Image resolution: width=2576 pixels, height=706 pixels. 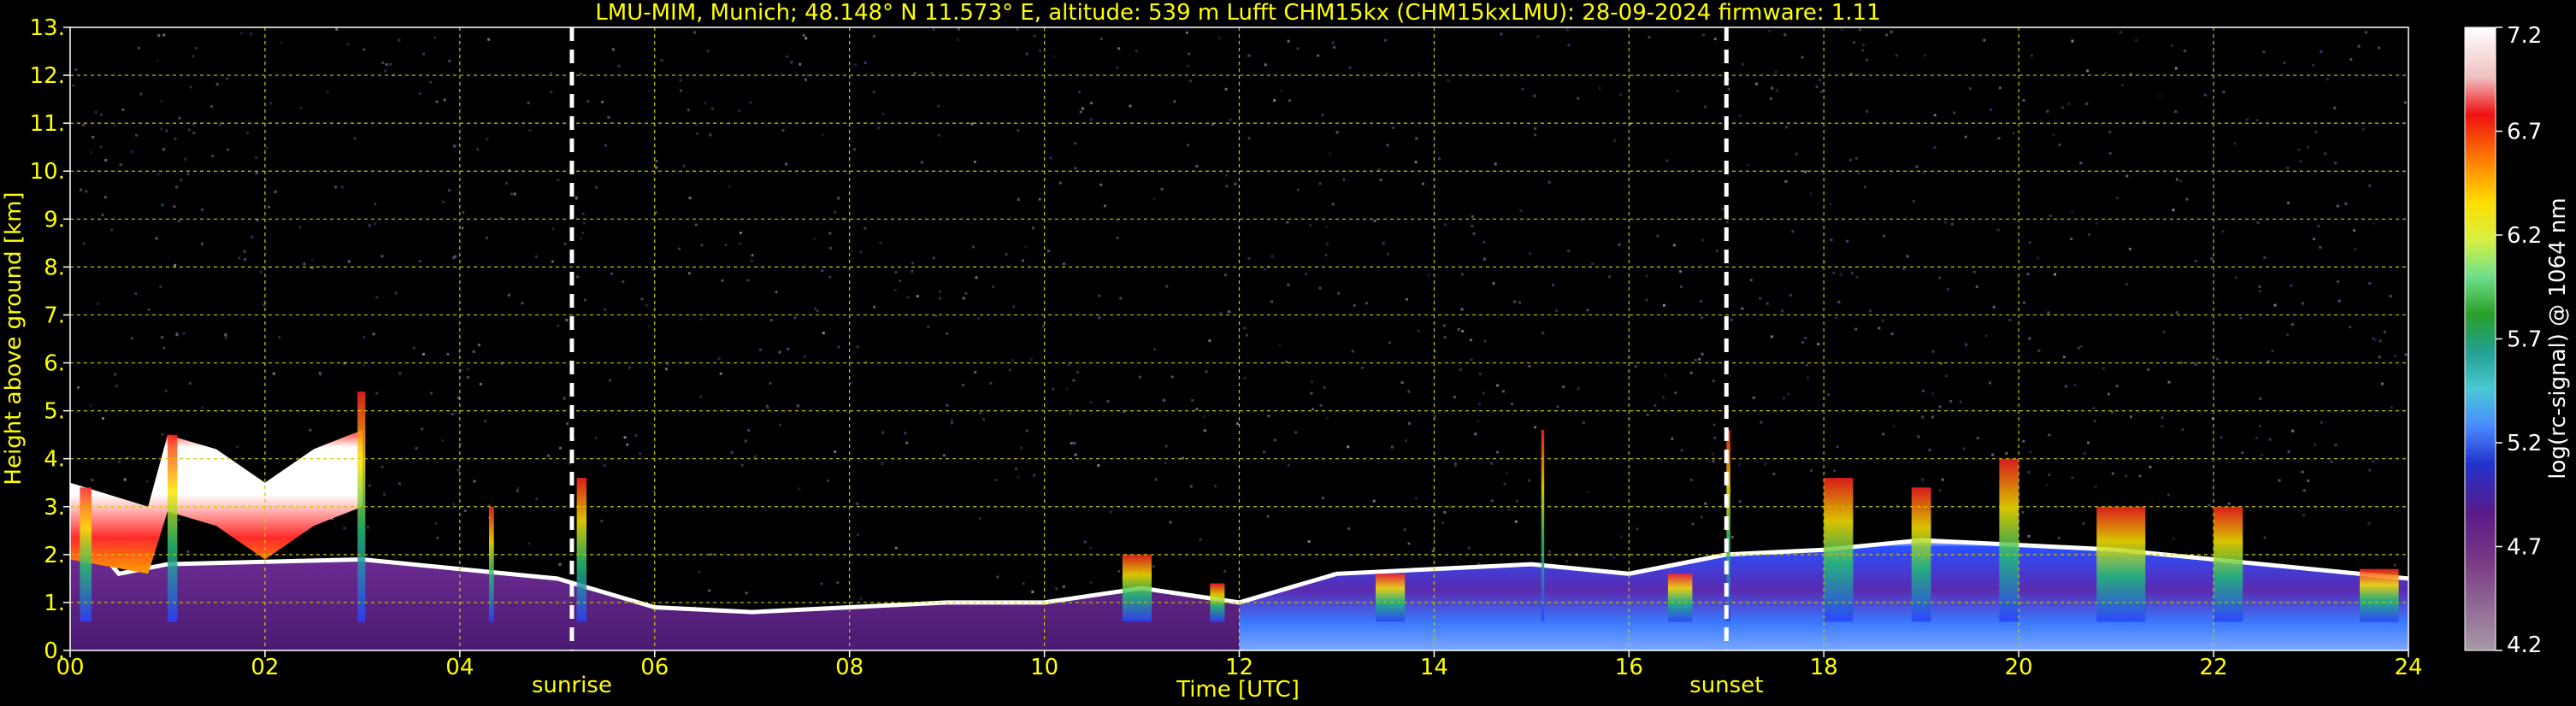 I want to click on y-tick-label: 13., so click(x=47, y=28).